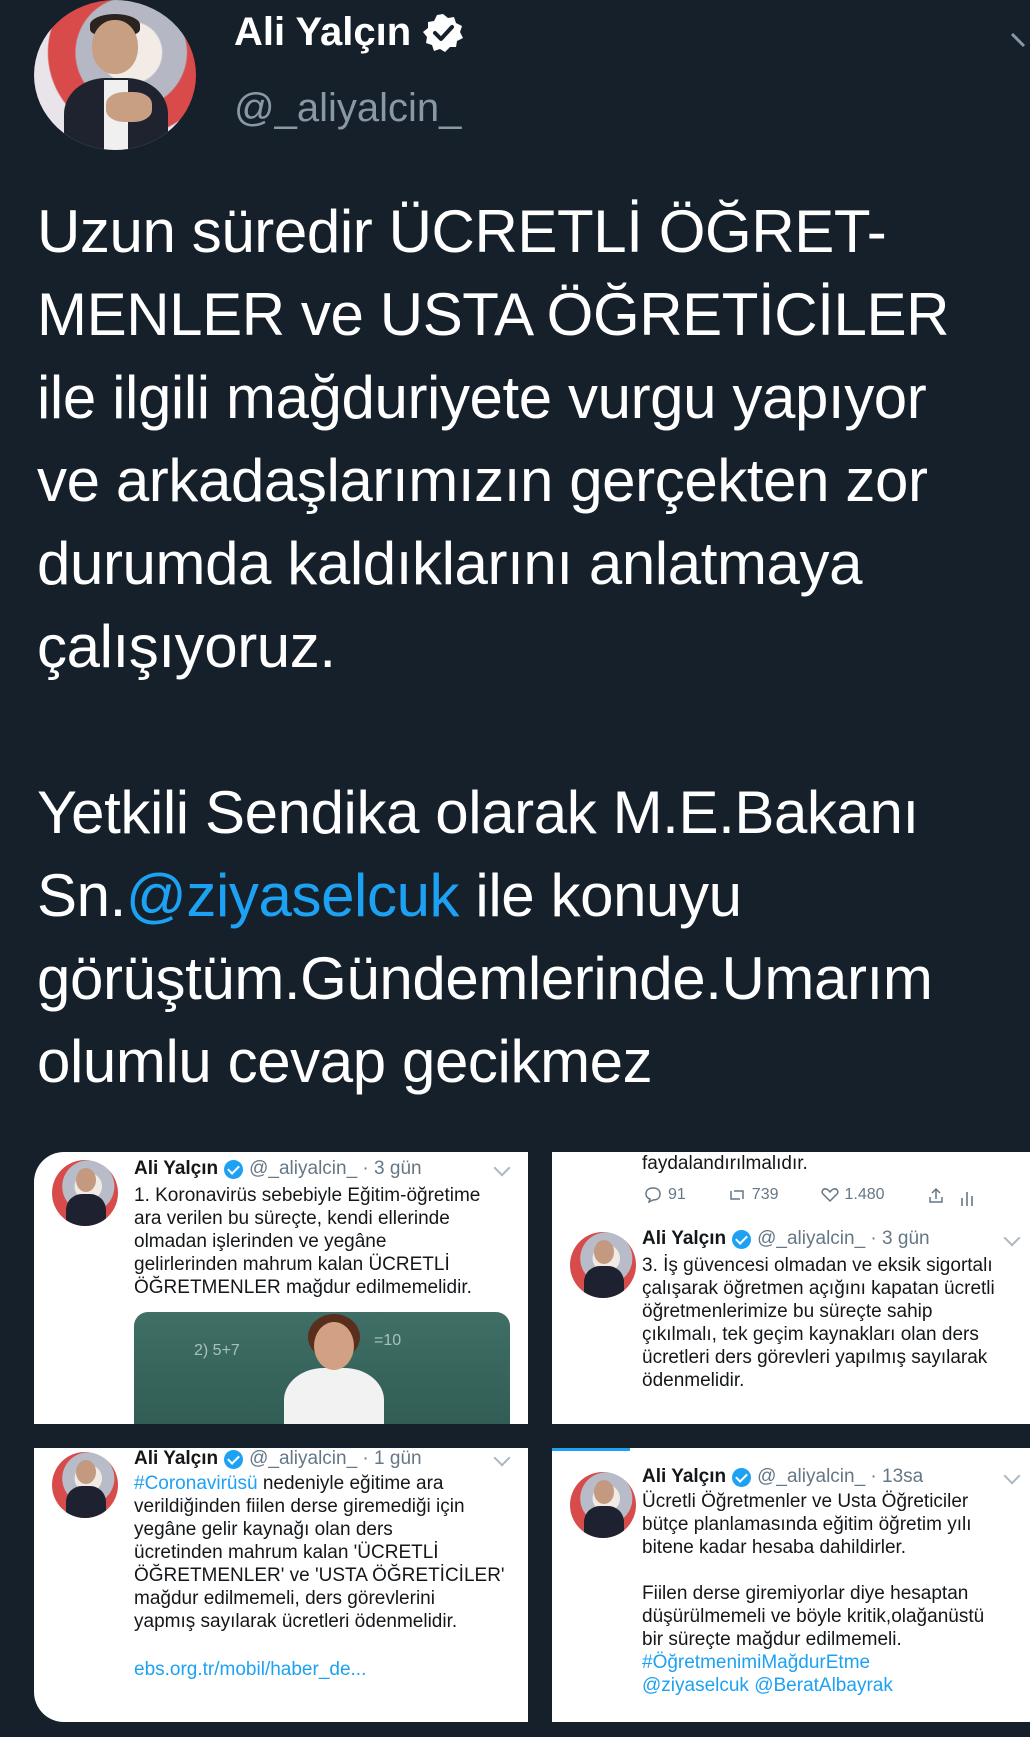 This screenshot has height=1737, width=1030. What do you see at coordinates (345, 1061) in the screenshot?
I see `tweet-line: olumlu cevap gecikmez` at bounding box center [345, 1061].